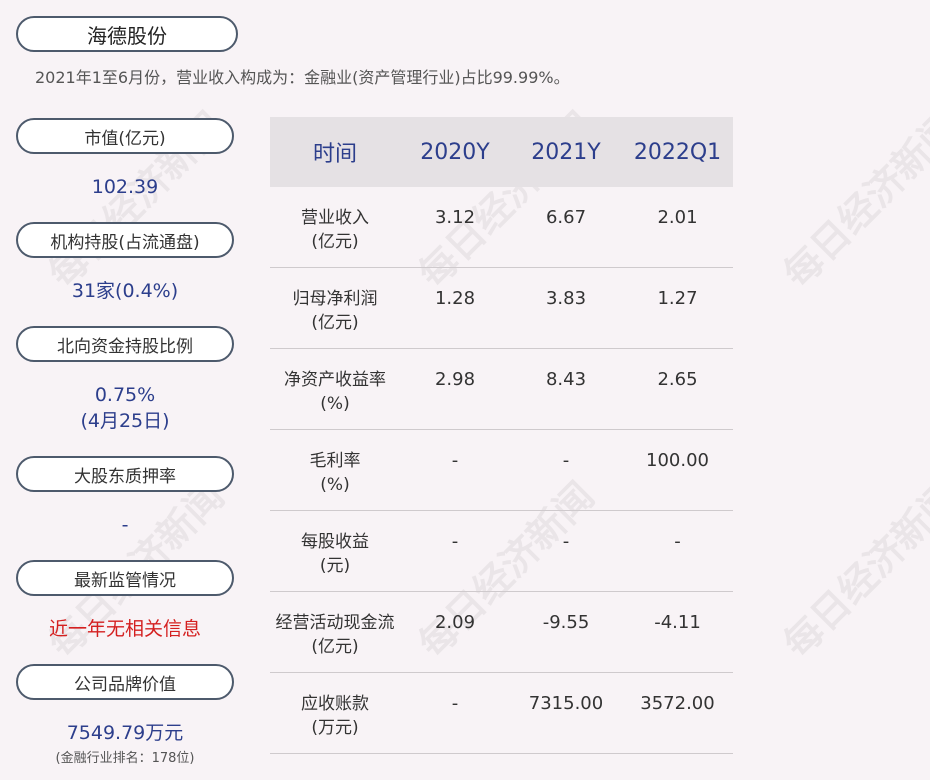  I want to click on table-cell: 3.83, so click(566, 298).